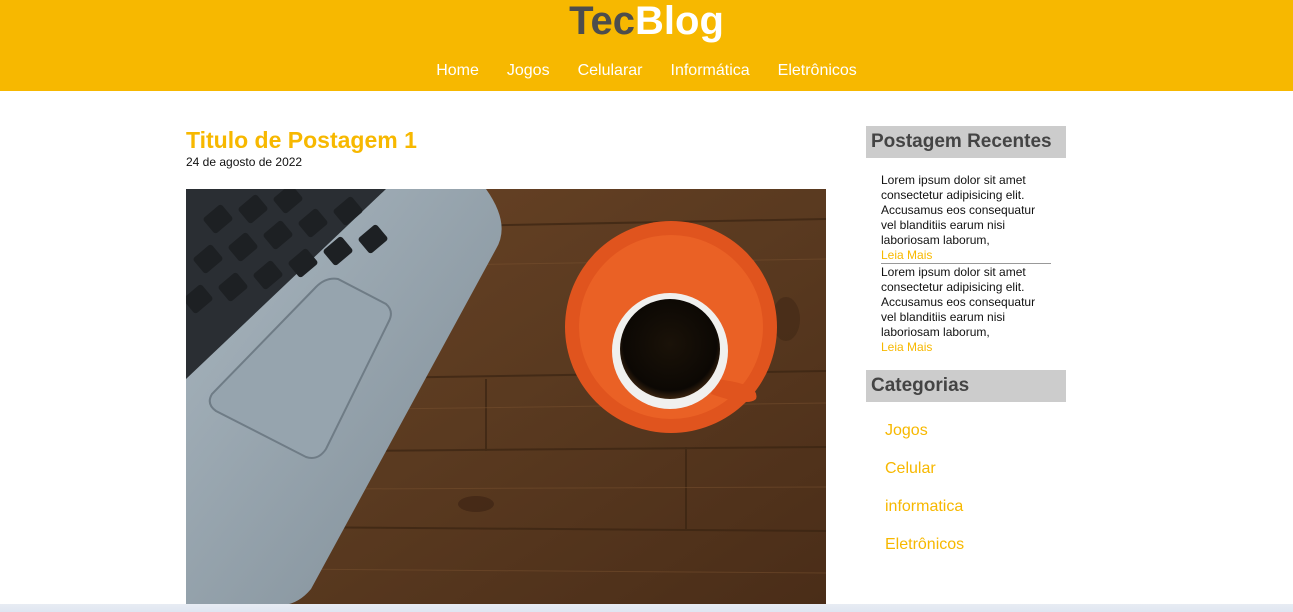 The width and height of the screenshot is (1293, 612). I want to click on category-list: Jogos Celular informatica Eletrônicos, so click(924, 496).